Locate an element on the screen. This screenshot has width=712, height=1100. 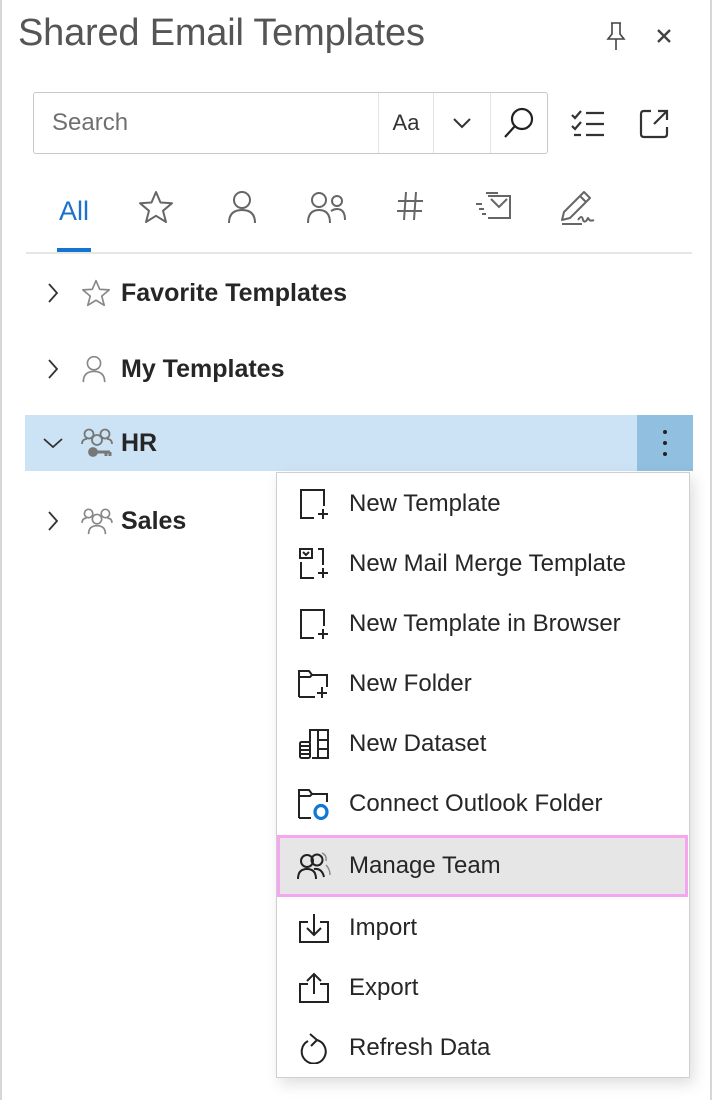
menu-item-export: Export is located at coordinates (482, 988).